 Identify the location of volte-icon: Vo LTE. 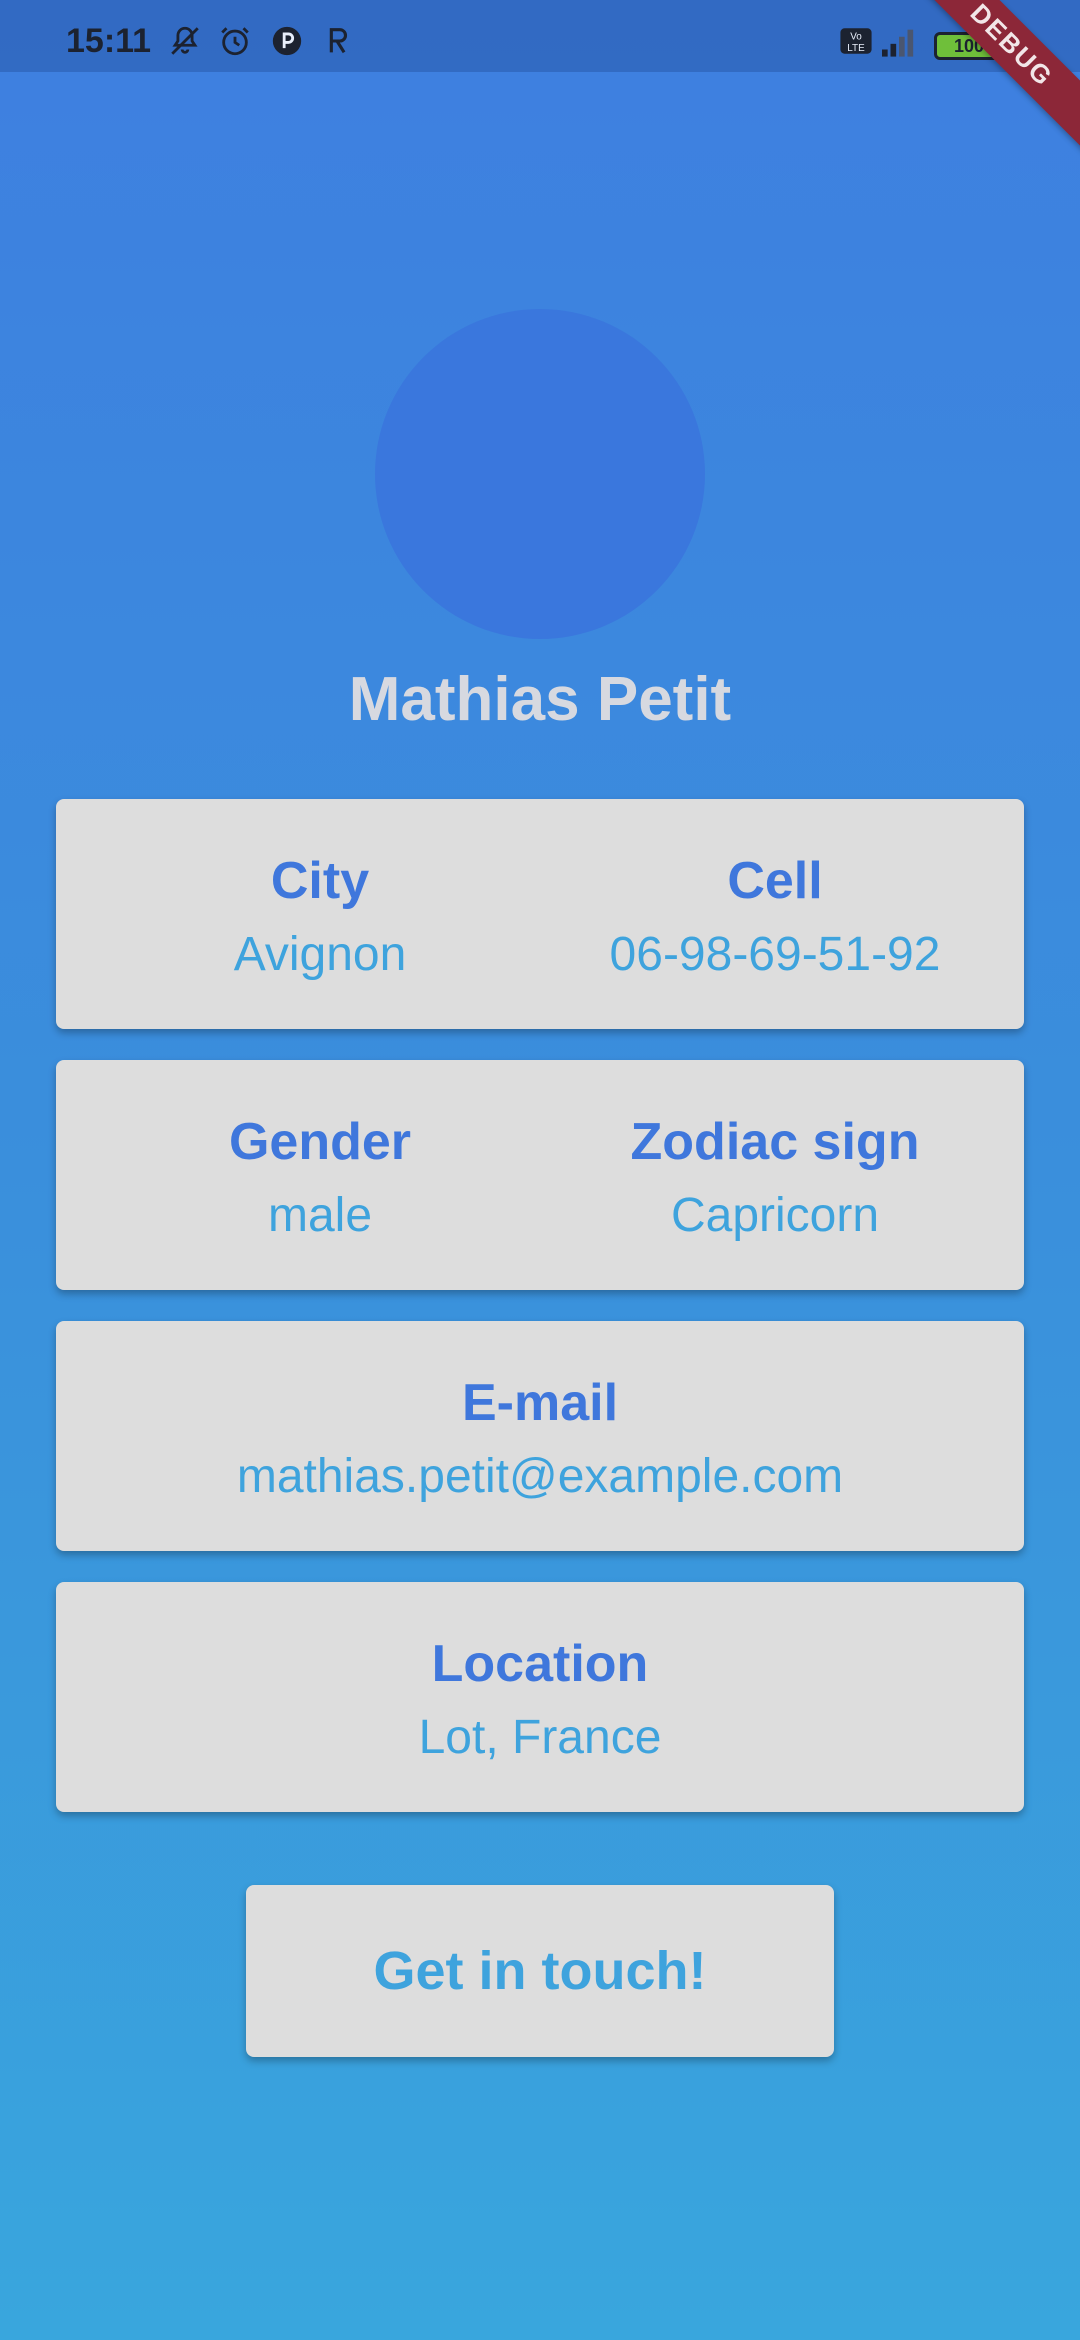
(856, 41).